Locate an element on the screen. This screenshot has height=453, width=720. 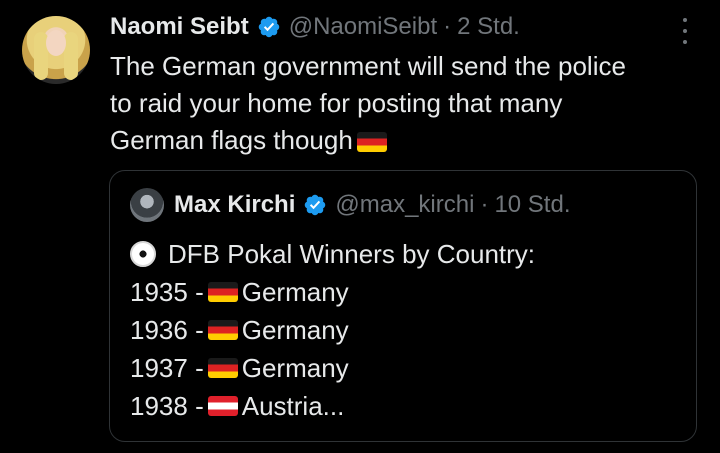
author-handle: @NaomiSeibt is located at coordinates (363, 27).